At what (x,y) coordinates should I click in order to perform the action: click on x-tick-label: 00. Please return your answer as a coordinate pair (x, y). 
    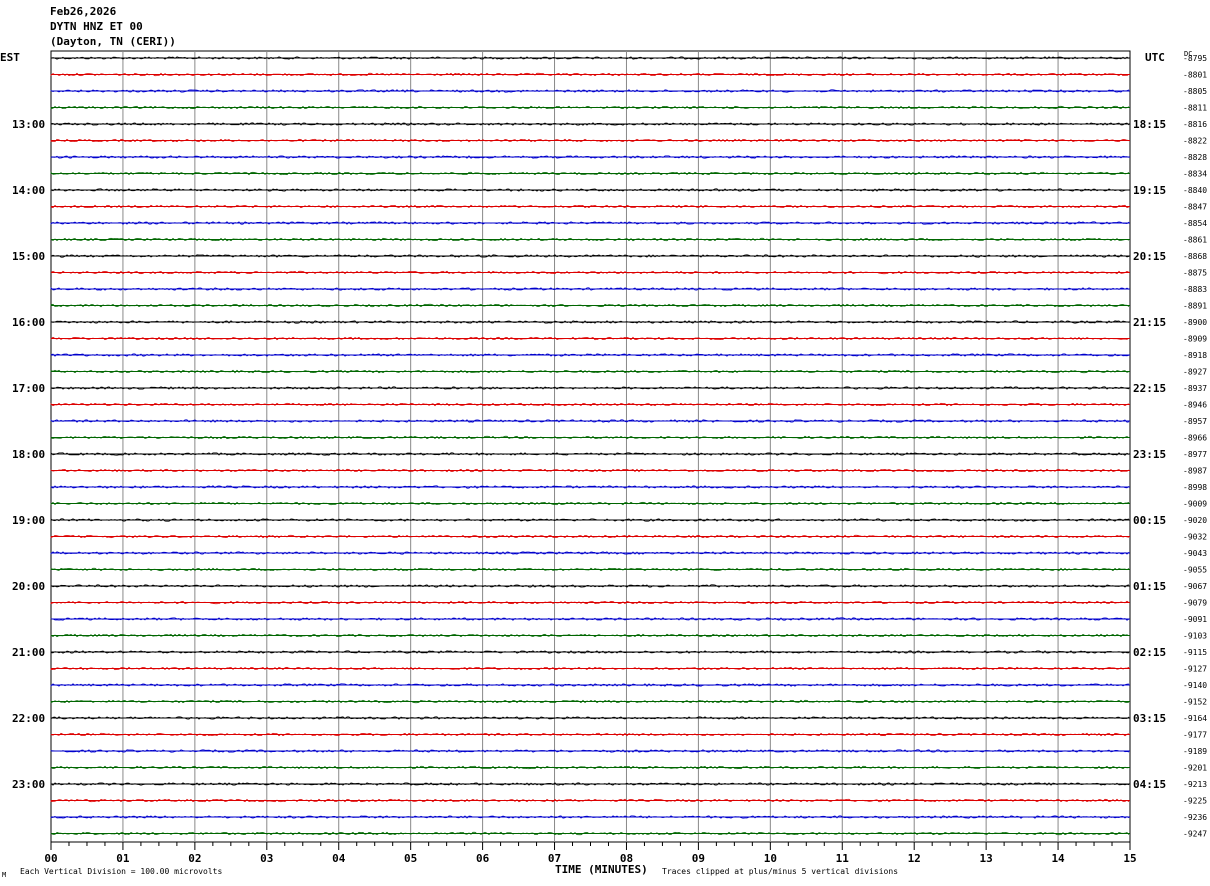
    Looking at the image, I should click on (50, 858).